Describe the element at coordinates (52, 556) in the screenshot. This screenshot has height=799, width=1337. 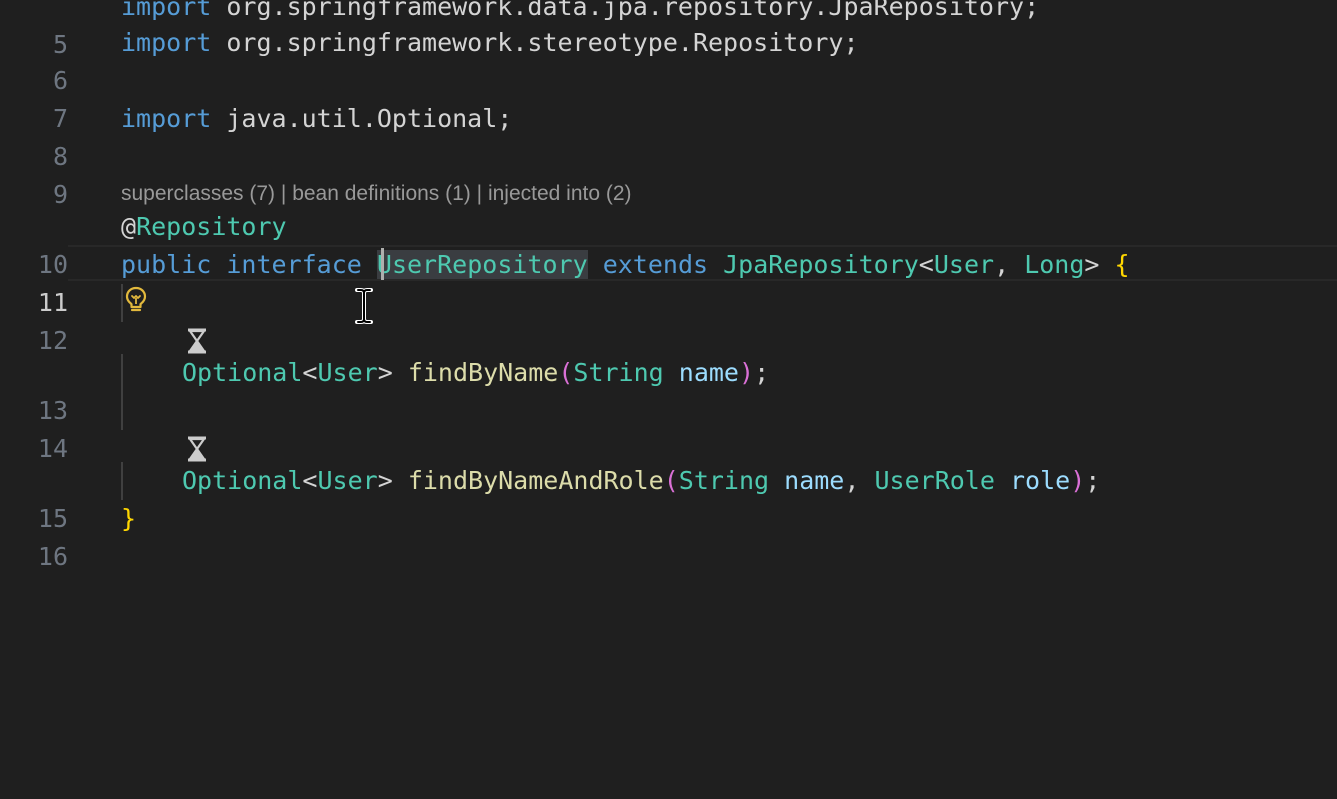
I see `line-number: 16` at that location.